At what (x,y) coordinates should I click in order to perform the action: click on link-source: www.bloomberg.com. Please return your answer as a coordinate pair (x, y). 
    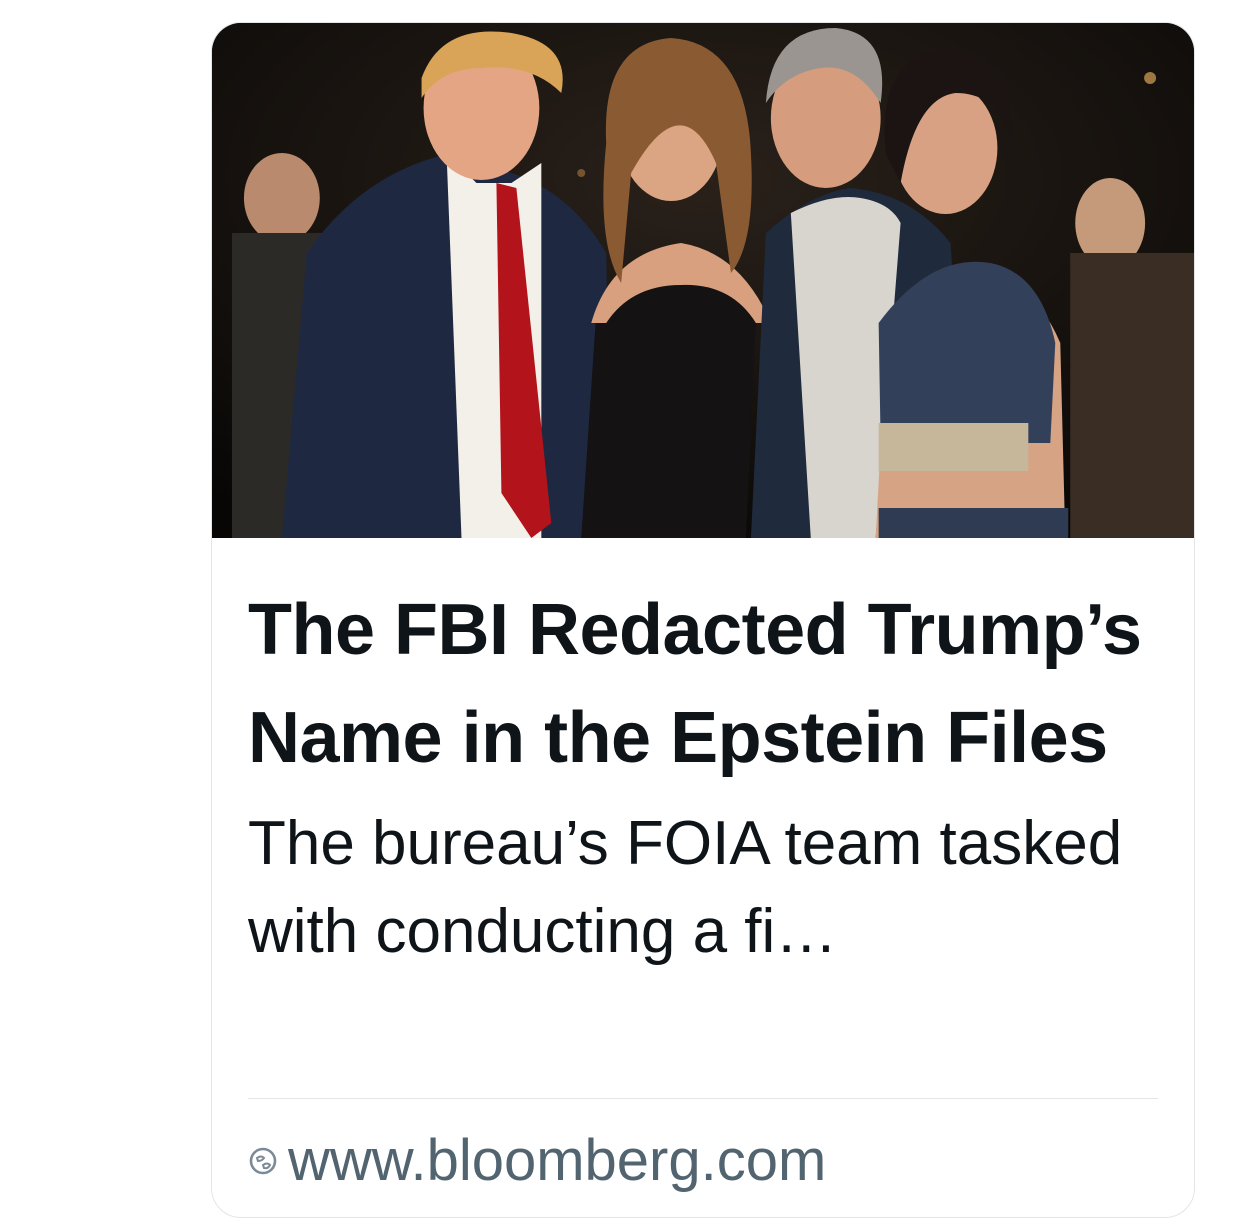
    Looking at the image, I should click on (537, 1161).